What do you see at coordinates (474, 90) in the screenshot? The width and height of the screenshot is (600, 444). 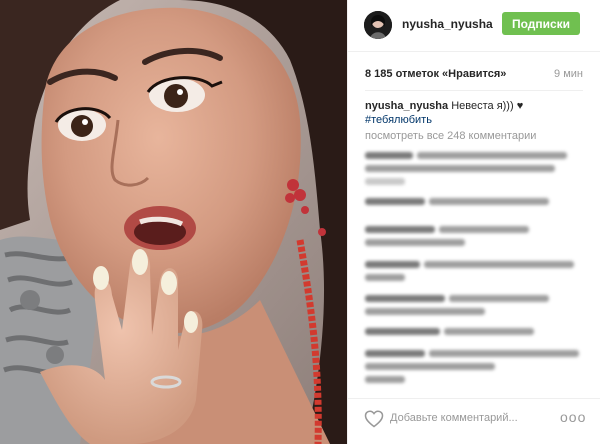 I see `divider` at bounding box center [474, 90].